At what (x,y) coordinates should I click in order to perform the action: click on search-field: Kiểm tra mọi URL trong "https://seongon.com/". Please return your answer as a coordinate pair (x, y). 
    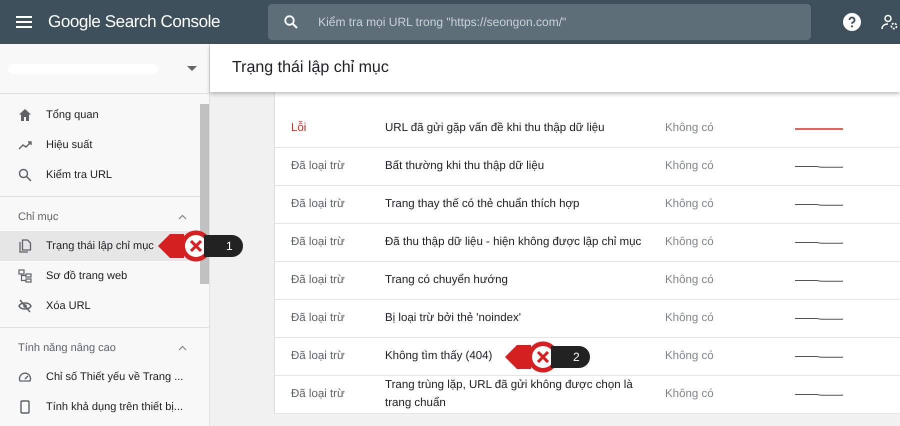
    Looking at the image, I should click on (540, 22).